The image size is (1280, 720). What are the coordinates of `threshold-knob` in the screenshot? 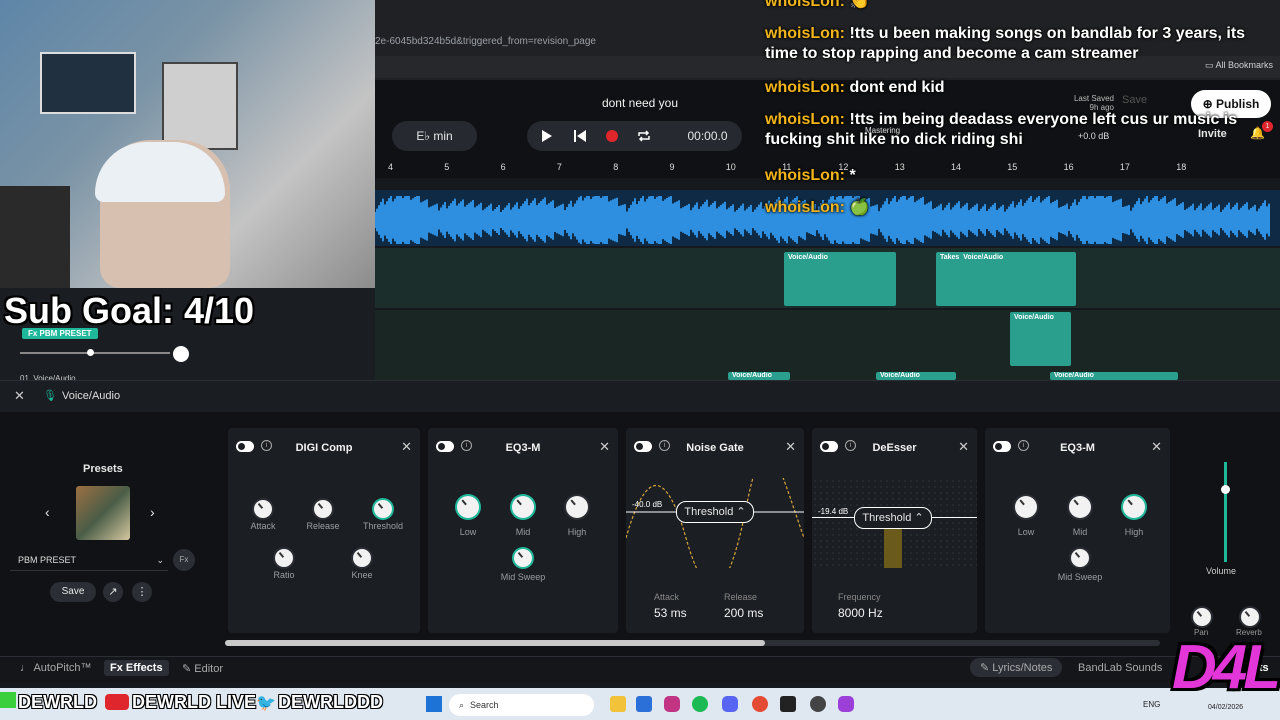 It's located at (383, 509).